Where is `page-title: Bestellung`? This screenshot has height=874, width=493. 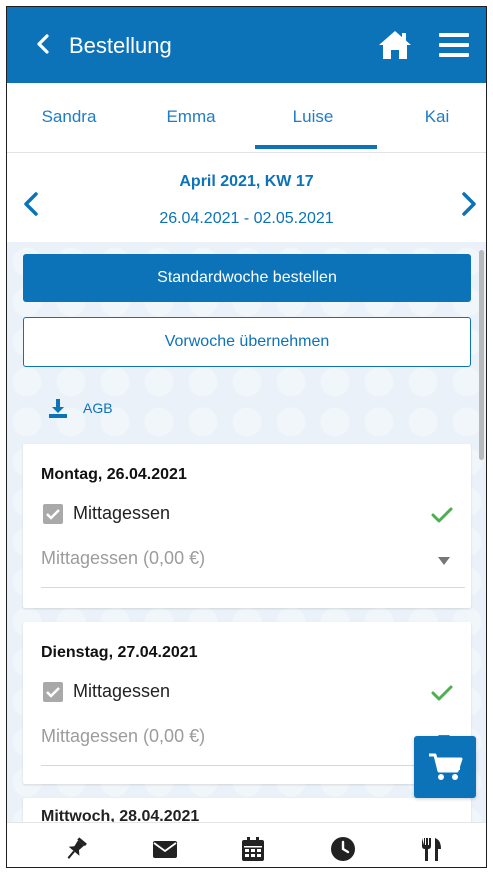 page-title: Bestellung is located at coordinates (120, 45).